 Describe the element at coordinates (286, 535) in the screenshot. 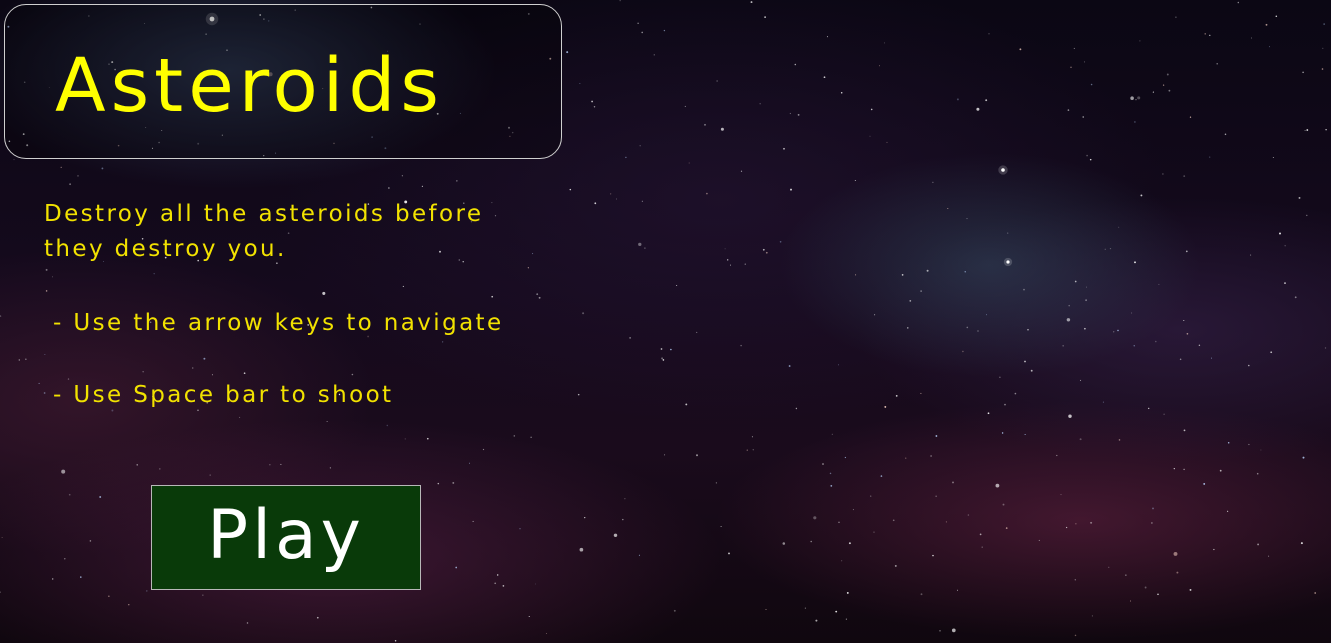

I see `play-button-label: Play` at that location.